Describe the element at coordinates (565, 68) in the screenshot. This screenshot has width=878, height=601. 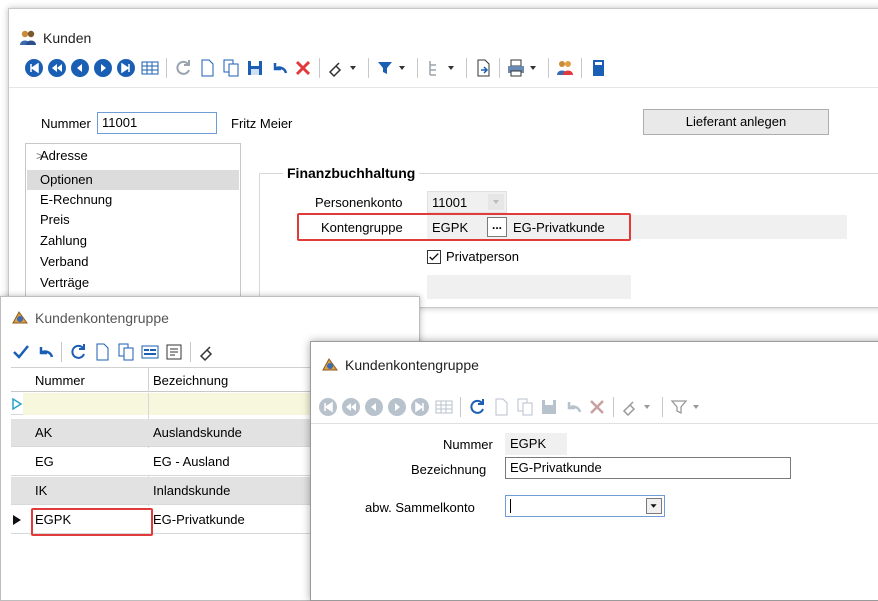
I see `contacts-icon` at that location.